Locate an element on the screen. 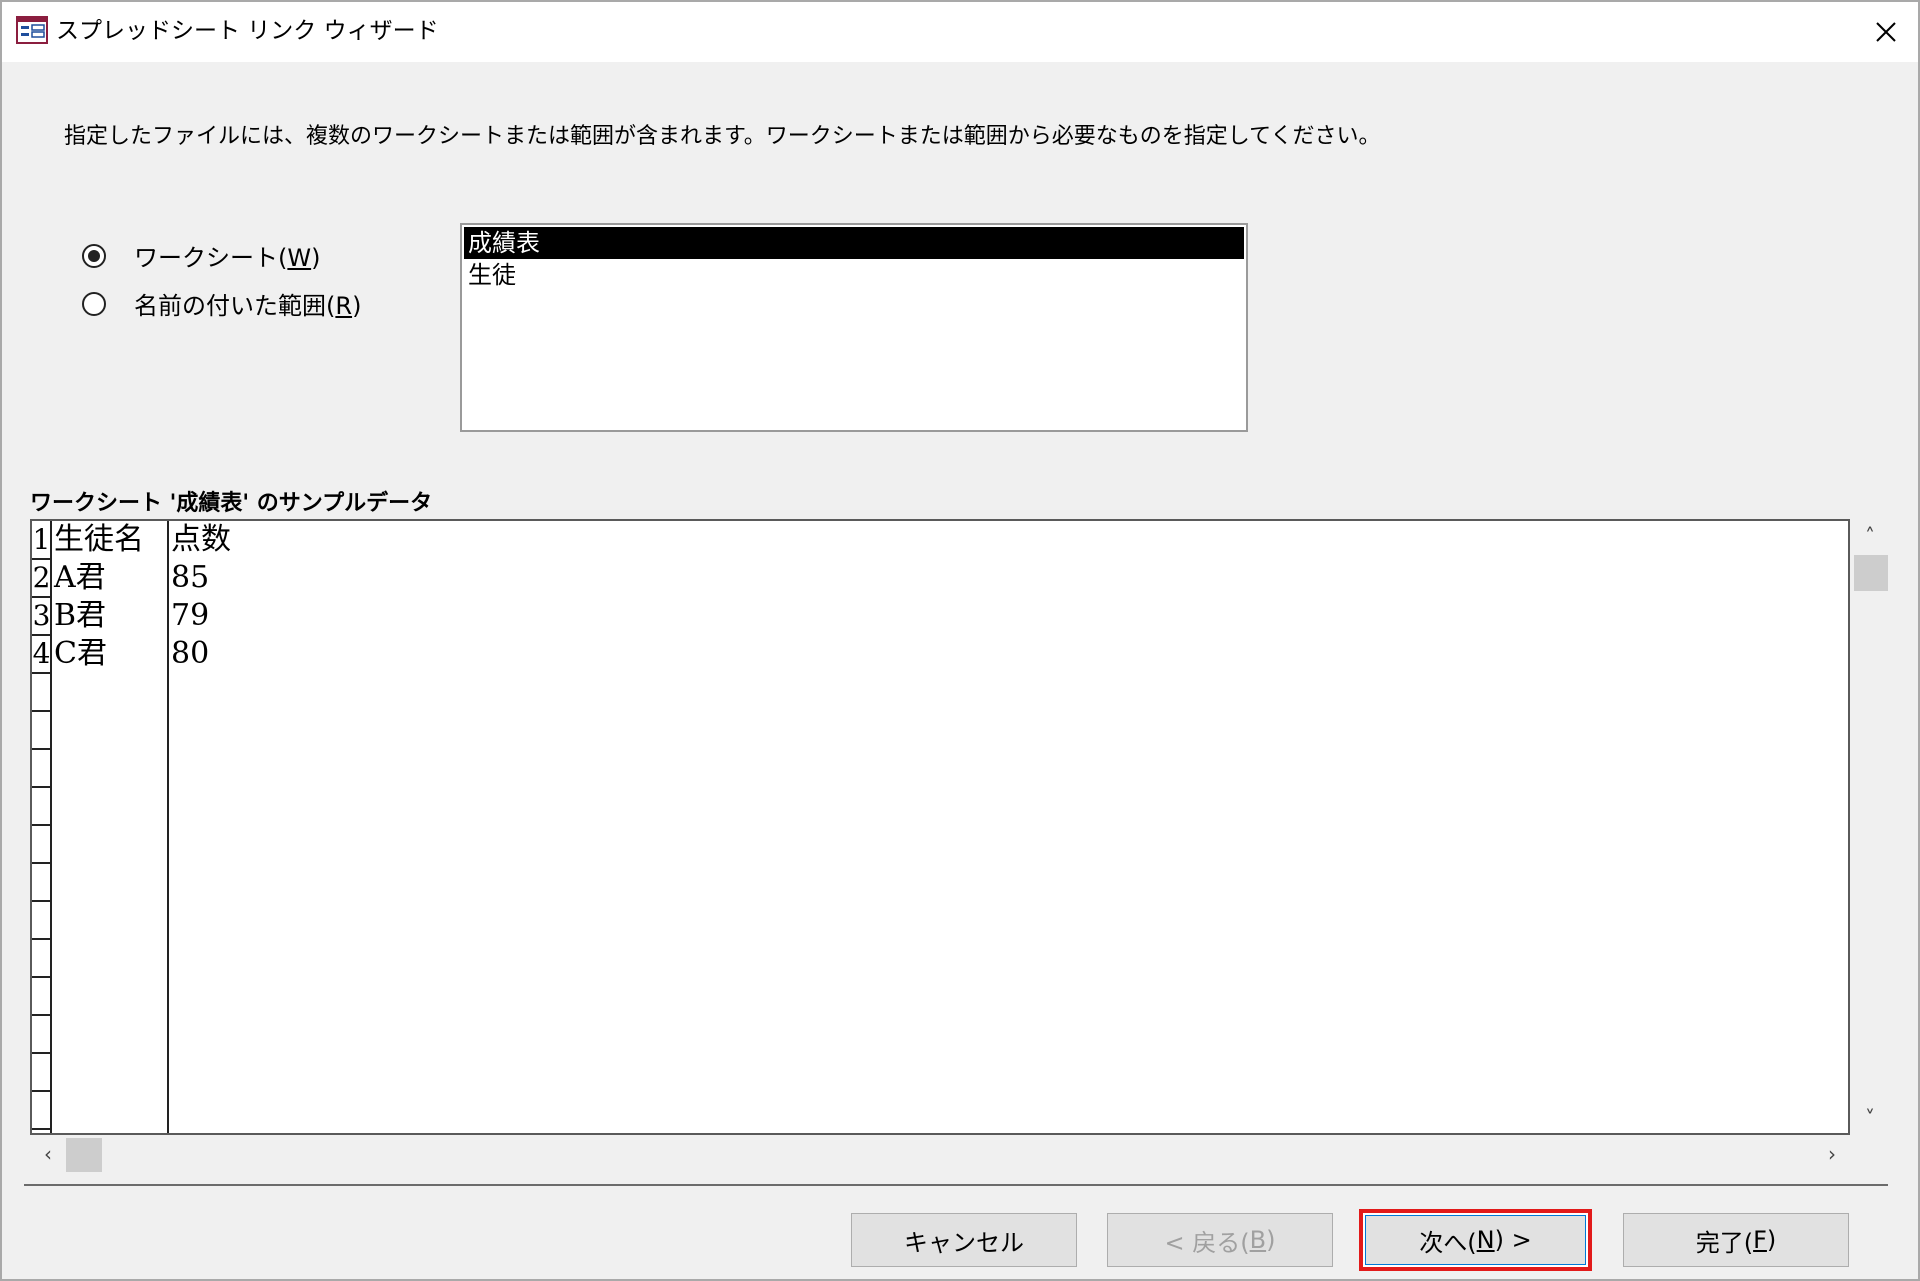  cell-name: B君 is located at coordinates (80, 615).